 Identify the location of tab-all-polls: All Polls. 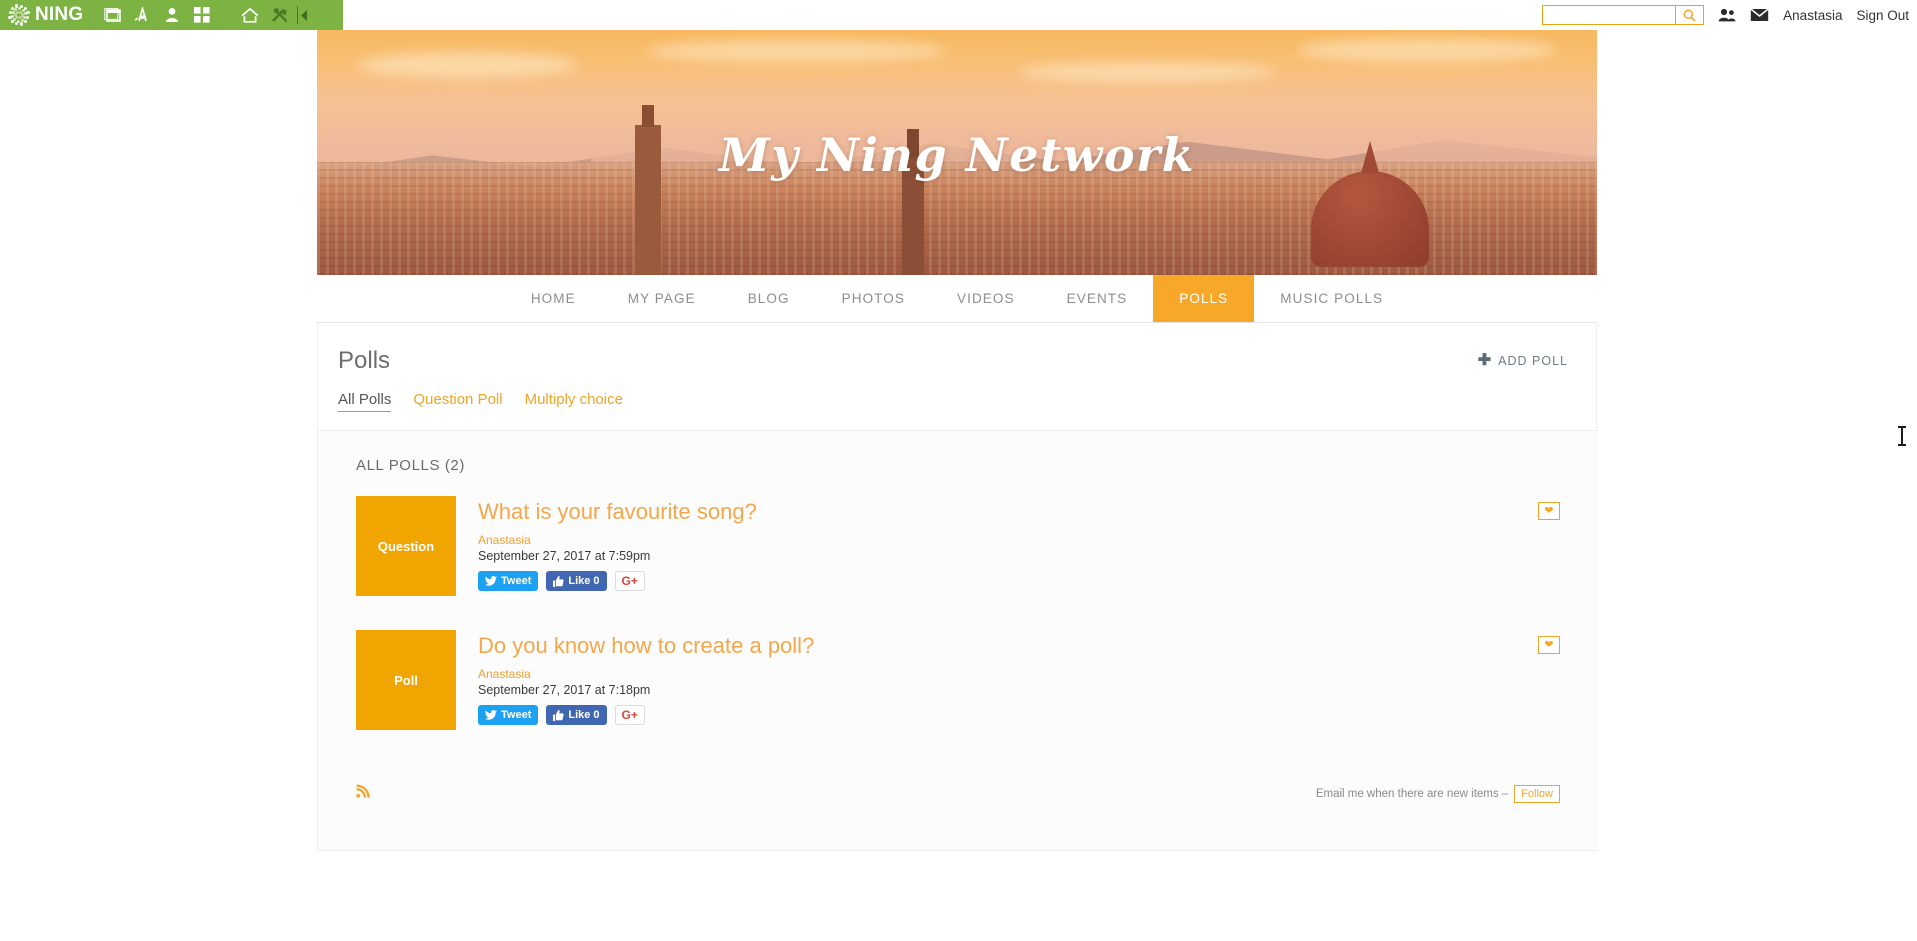
(365, 401).